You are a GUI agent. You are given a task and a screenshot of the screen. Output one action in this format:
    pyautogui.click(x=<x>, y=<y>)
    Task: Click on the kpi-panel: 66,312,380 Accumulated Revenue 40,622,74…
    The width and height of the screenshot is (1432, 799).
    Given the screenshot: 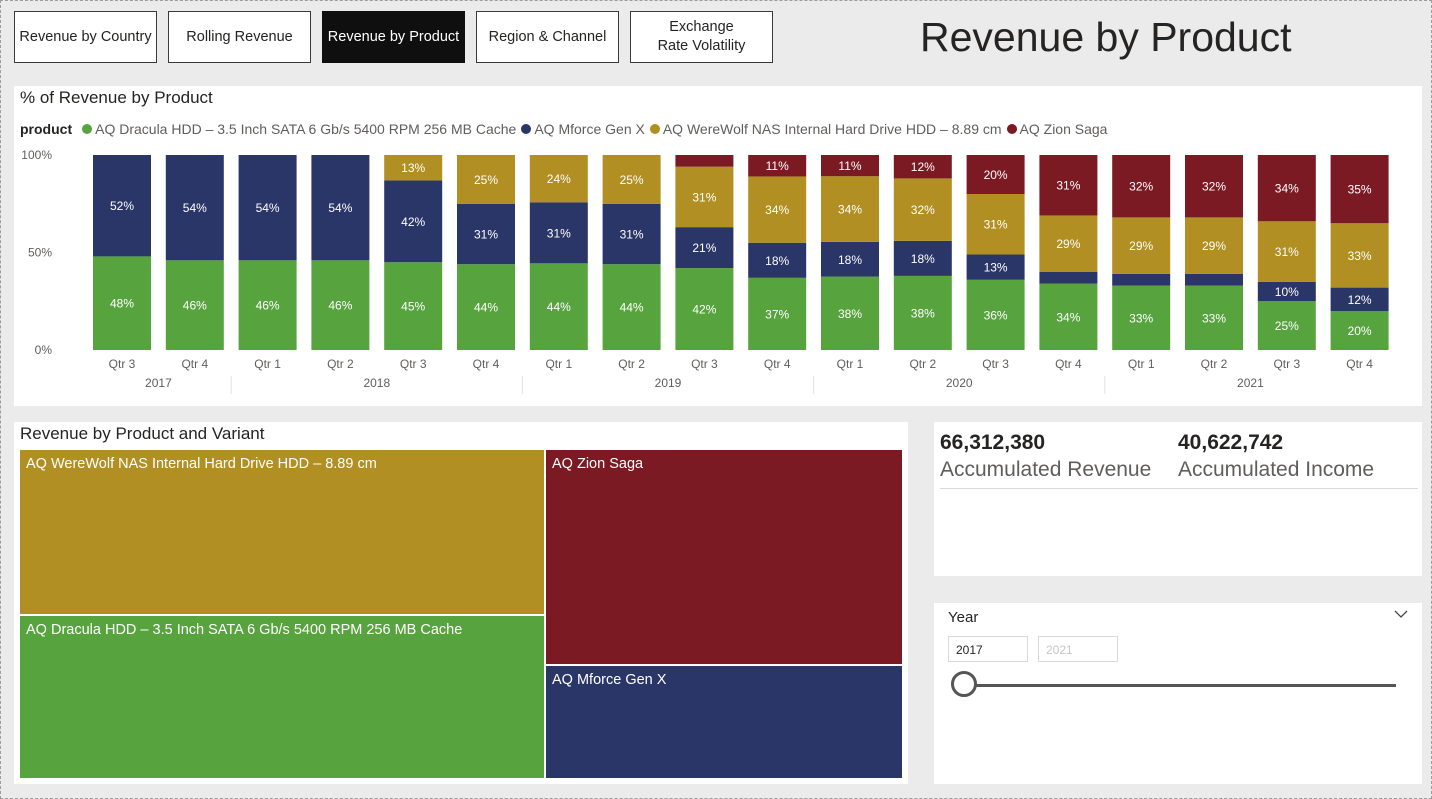 What is the action you would take?
    pyautogui.click(x=1178, y=499)
    